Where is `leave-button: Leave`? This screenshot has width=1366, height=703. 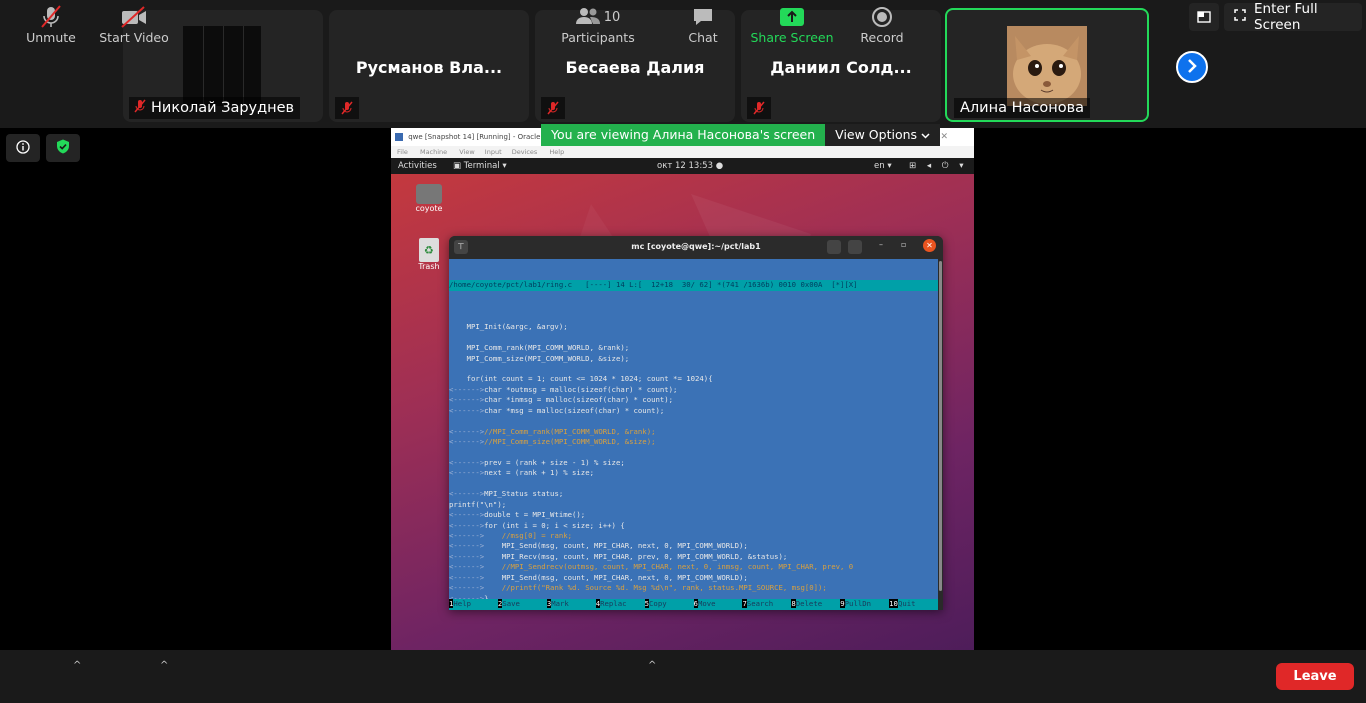 leave-button: Leave is located at coordinates (1315, 676).